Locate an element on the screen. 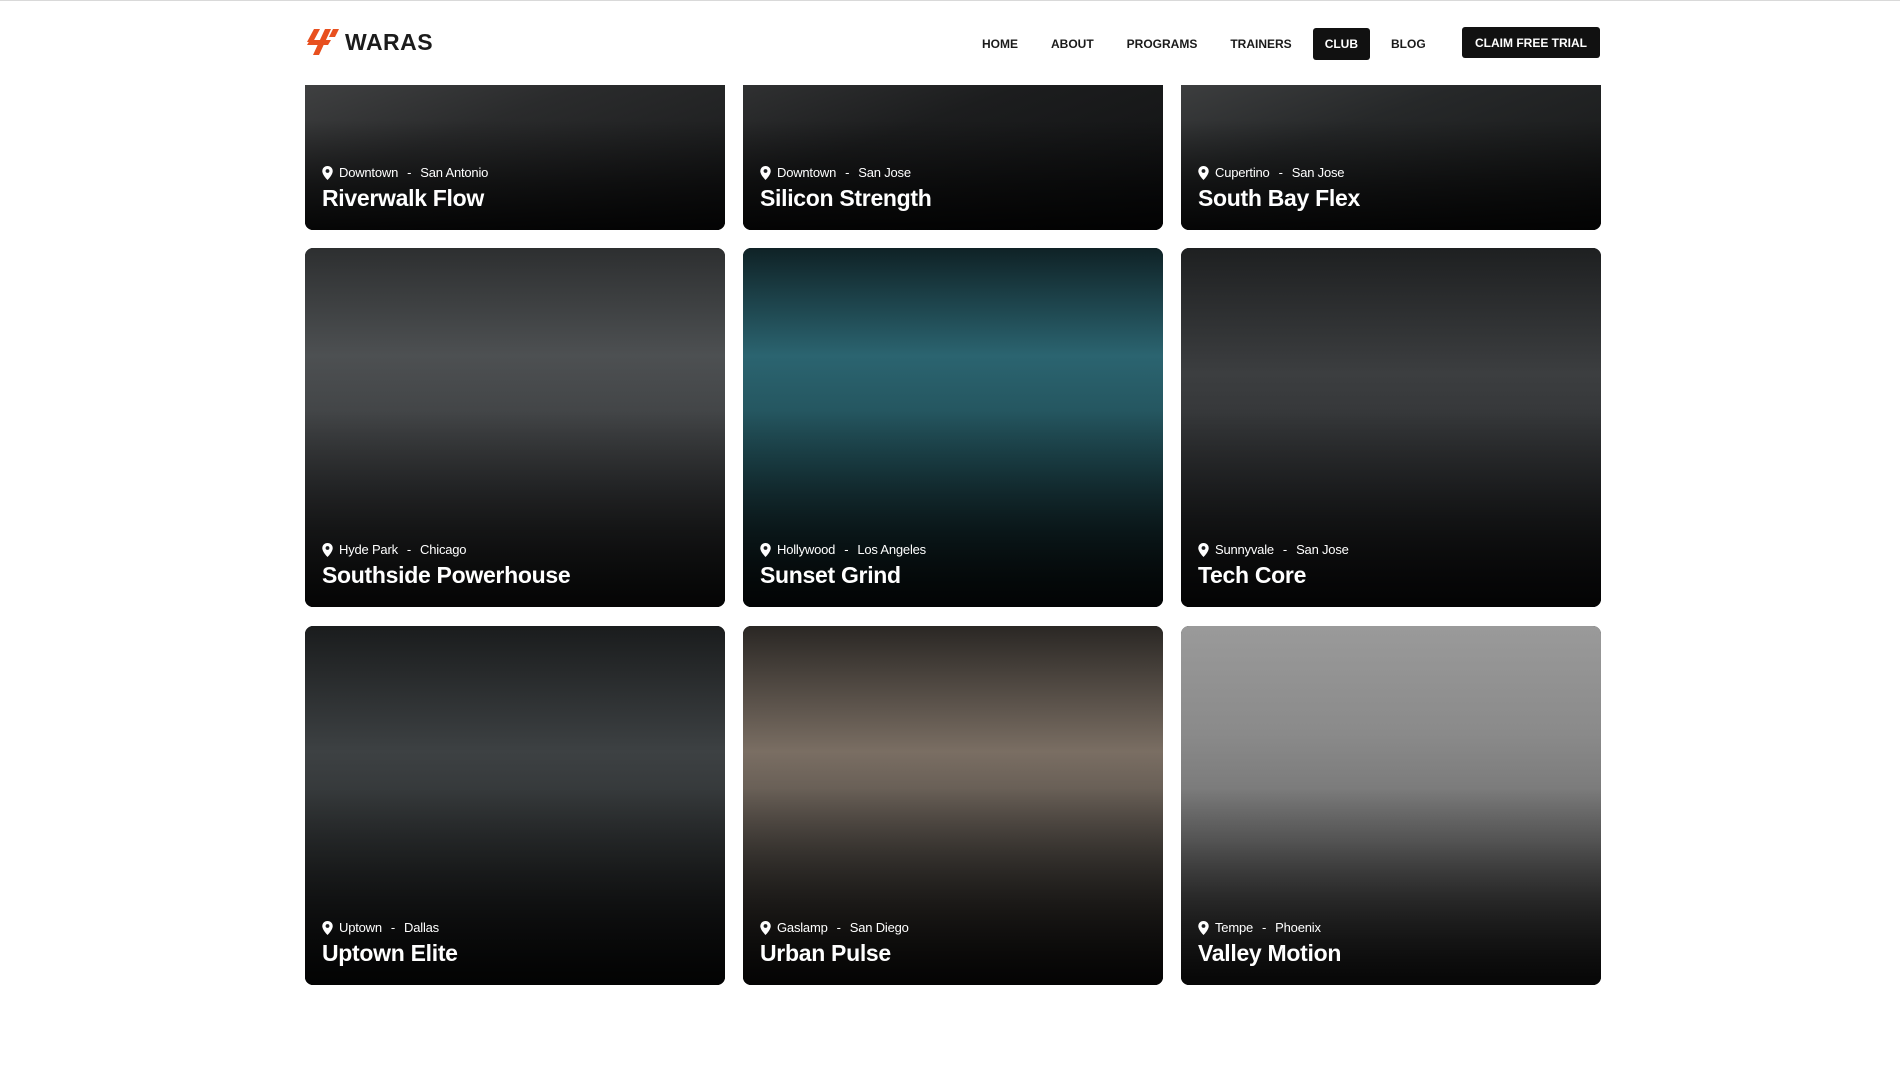 The height and width of the screenshot is (1079, 1900). club-name: Sunset Grind is located at coordinates (830, 575).